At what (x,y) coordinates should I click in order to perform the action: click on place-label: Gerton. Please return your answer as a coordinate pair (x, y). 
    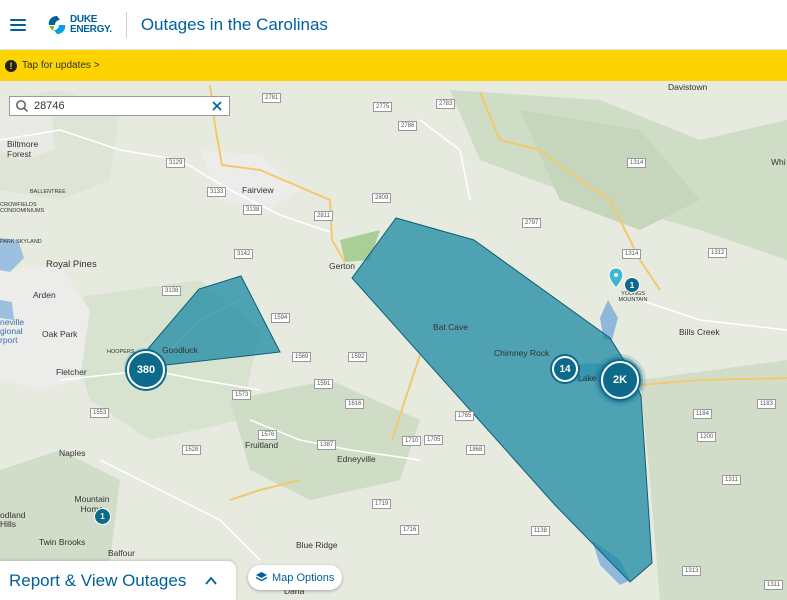
    Looking at the image, I should click on (342, 266).